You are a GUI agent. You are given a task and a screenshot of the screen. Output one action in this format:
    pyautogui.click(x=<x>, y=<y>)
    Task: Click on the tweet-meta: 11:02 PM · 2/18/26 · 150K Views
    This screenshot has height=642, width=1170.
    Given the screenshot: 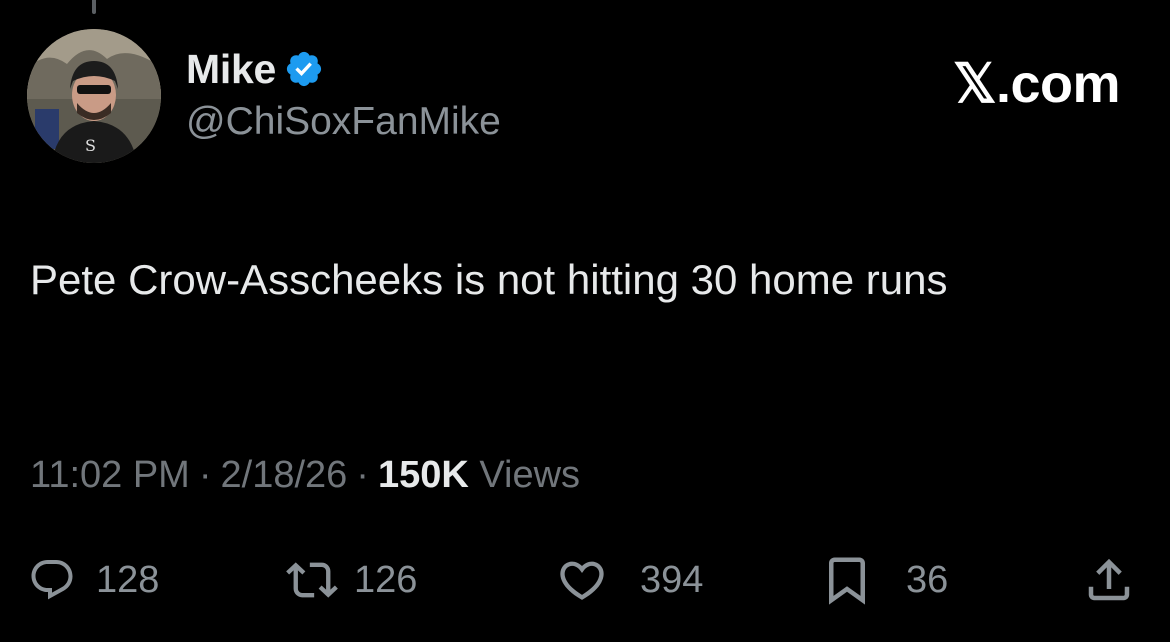 What is the action you would take?
    pyautogui.click(x=305, y=475)
    